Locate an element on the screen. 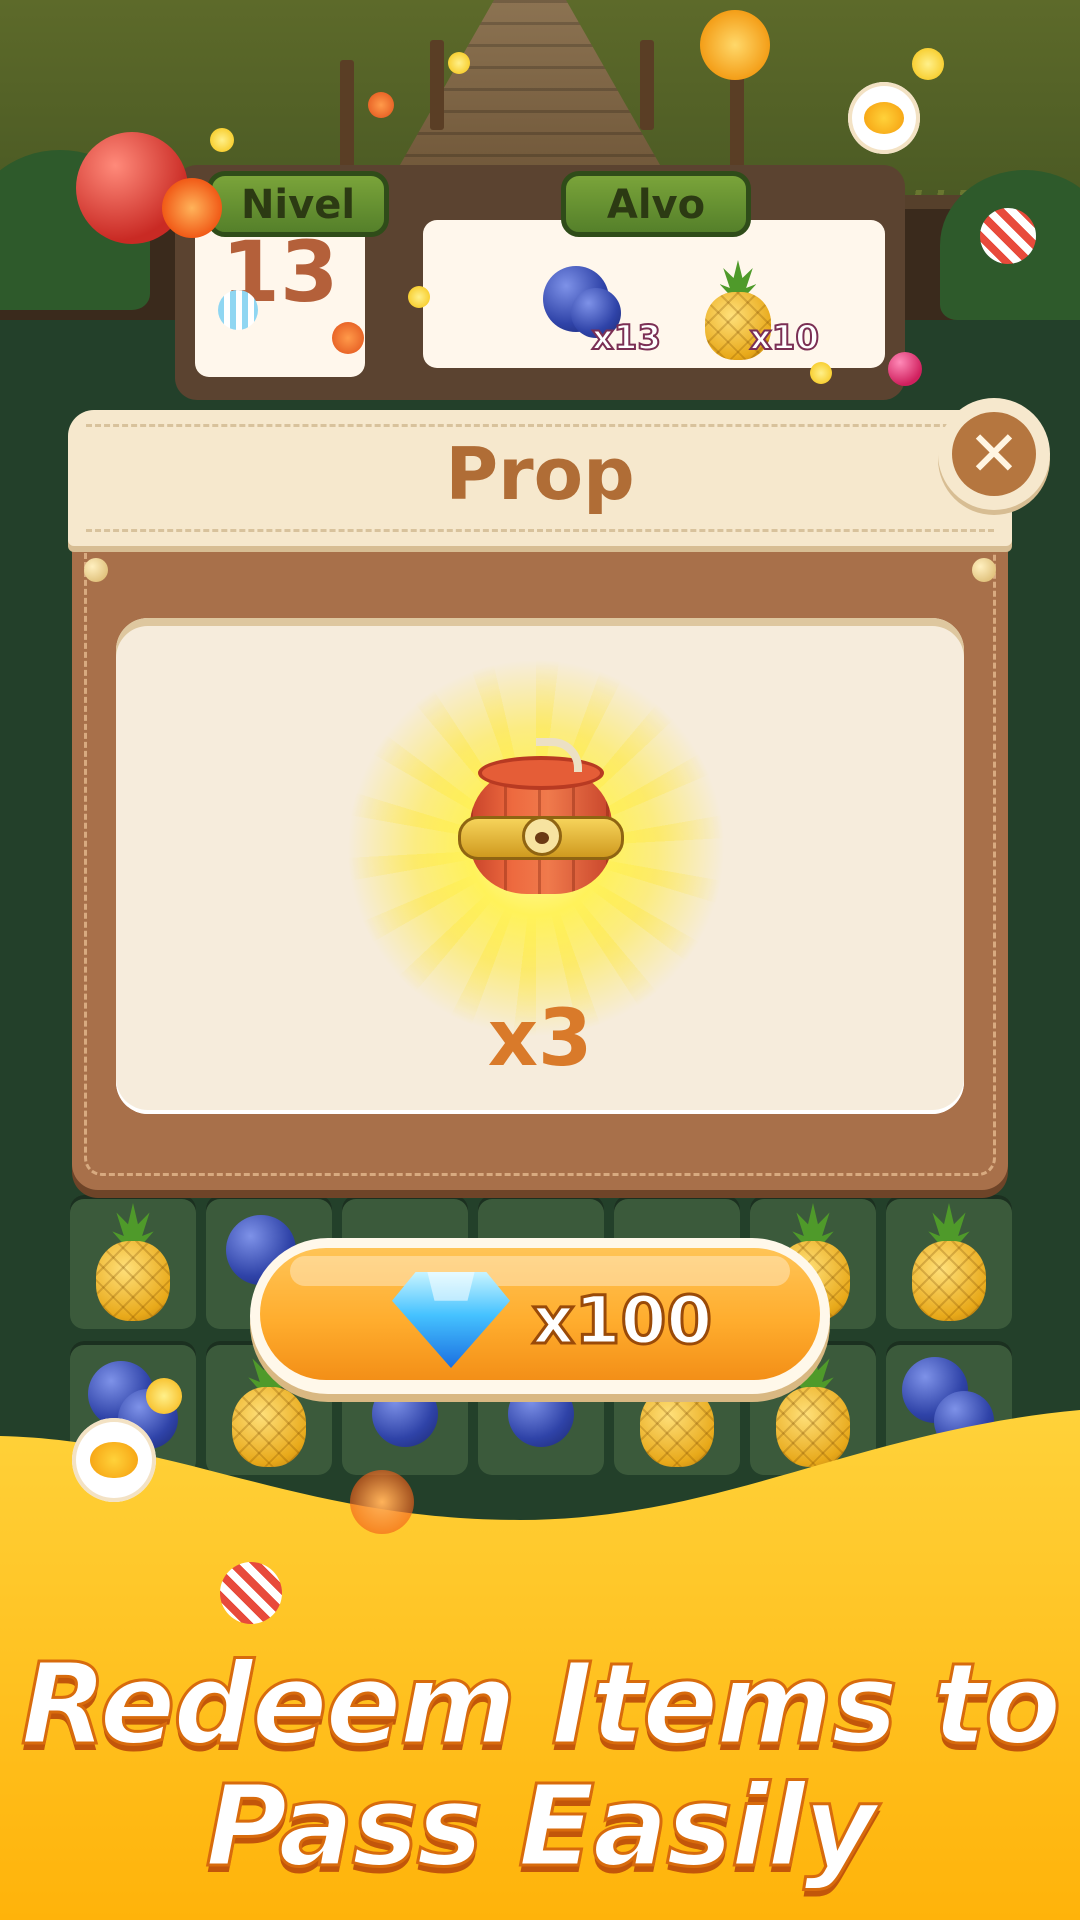  diamond-price: x100 is located at coordinates (621, 1321).